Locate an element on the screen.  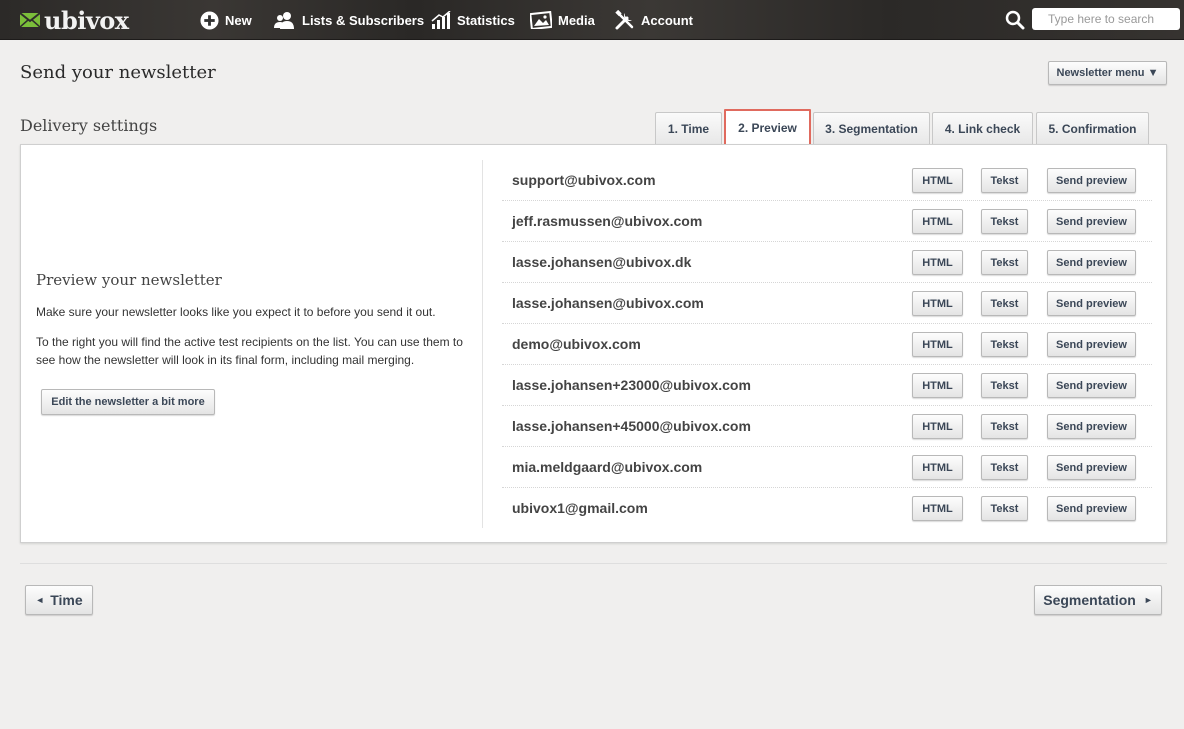
footer-divider is located at coordinates (593, 563).